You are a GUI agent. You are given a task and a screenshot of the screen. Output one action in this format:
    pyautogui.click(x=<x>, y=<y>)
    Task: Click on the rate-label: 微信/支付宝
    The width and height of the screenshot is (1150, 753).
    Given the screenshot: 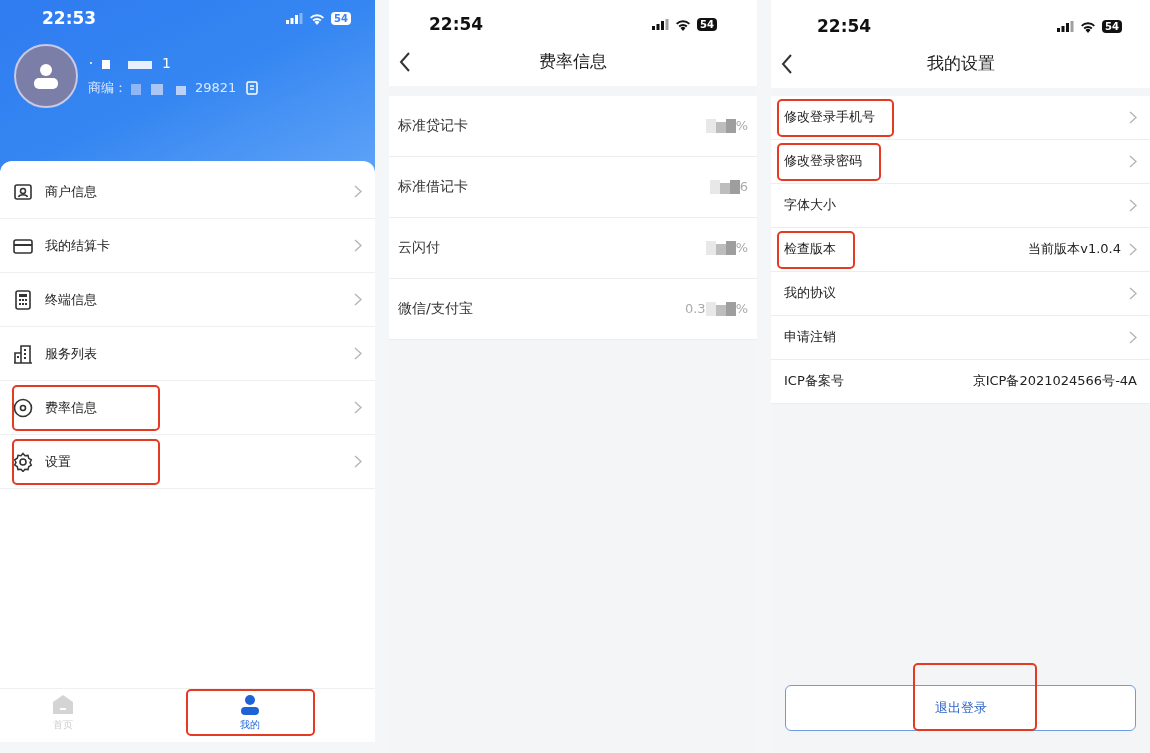 What is the action you would take?
    pyautogui.click(x=435, y=308)
    